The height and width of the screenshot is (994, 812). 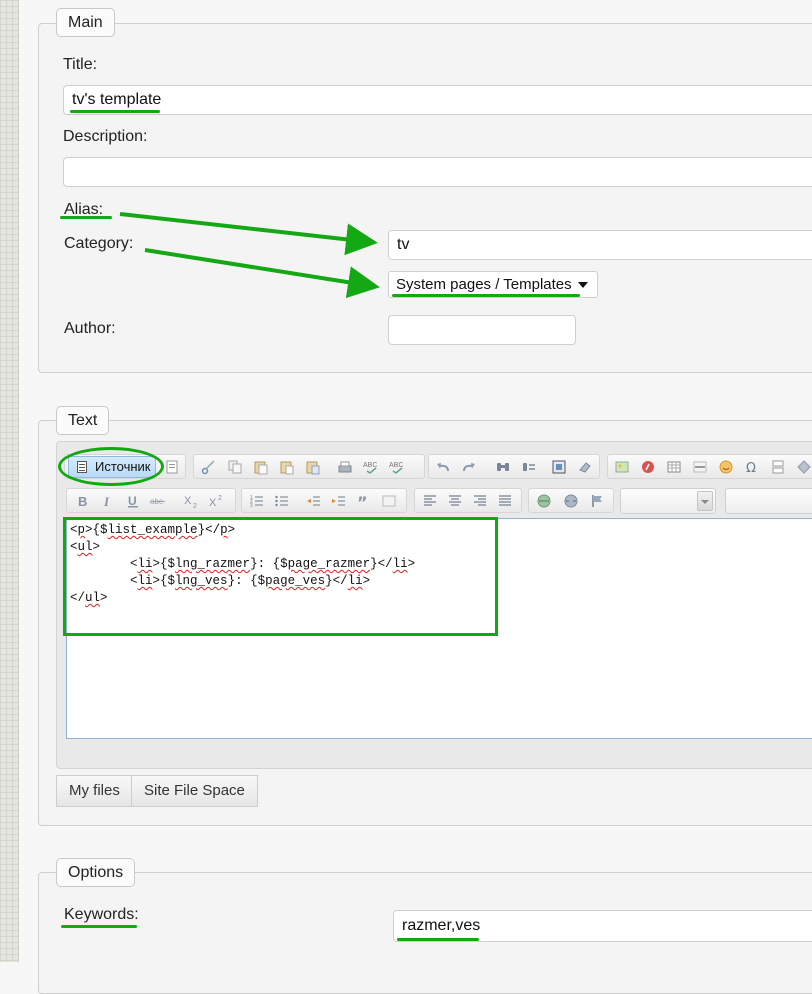 I want to click on bulleted-list-icon, so click(x=282, y=501).